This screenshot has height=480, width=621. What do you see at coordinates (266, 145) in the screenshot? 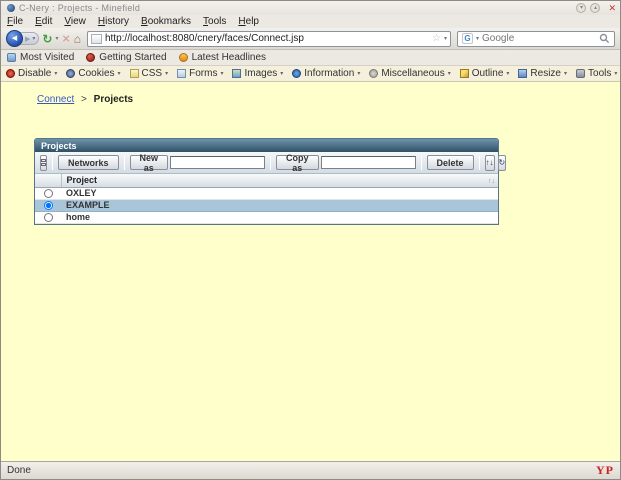
I see `panel-header: Projects` at bounding box center [266, 145].